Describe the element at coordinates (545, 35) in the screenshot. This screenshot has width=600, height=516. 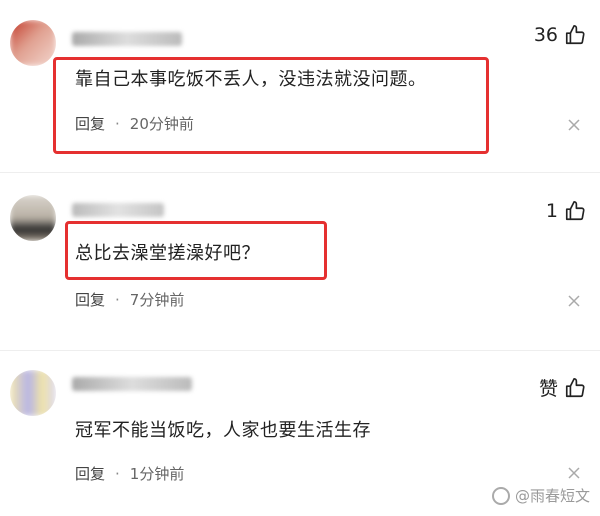
I see `like-count: 36` at that location.